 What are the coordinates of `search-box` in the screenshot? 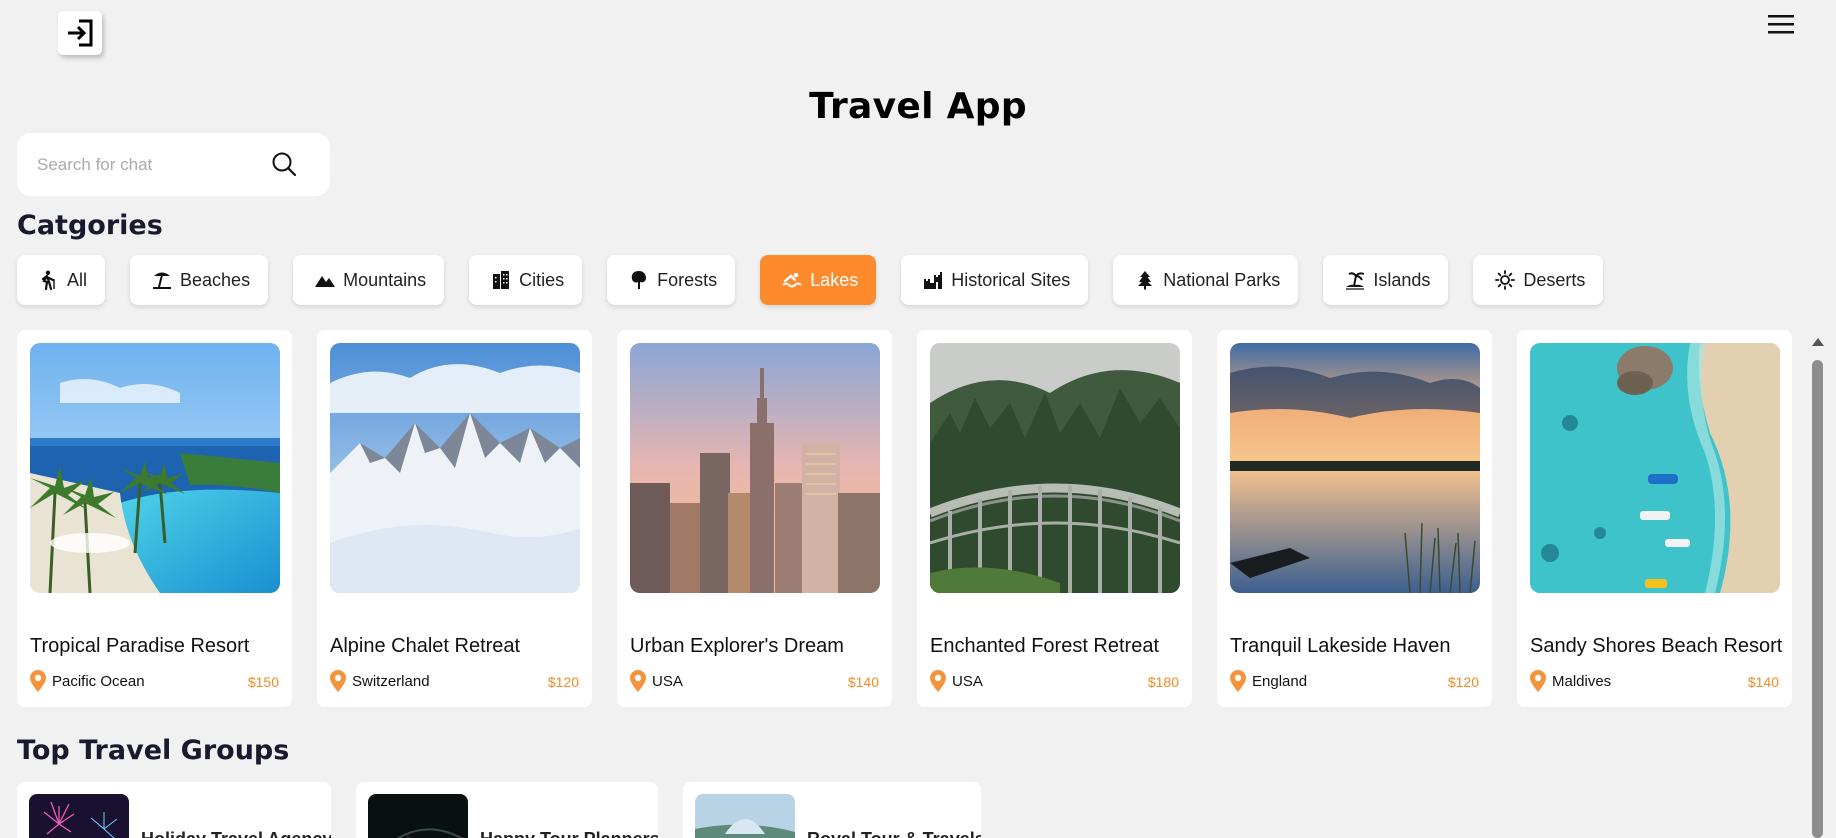 It's located at (173, 164).